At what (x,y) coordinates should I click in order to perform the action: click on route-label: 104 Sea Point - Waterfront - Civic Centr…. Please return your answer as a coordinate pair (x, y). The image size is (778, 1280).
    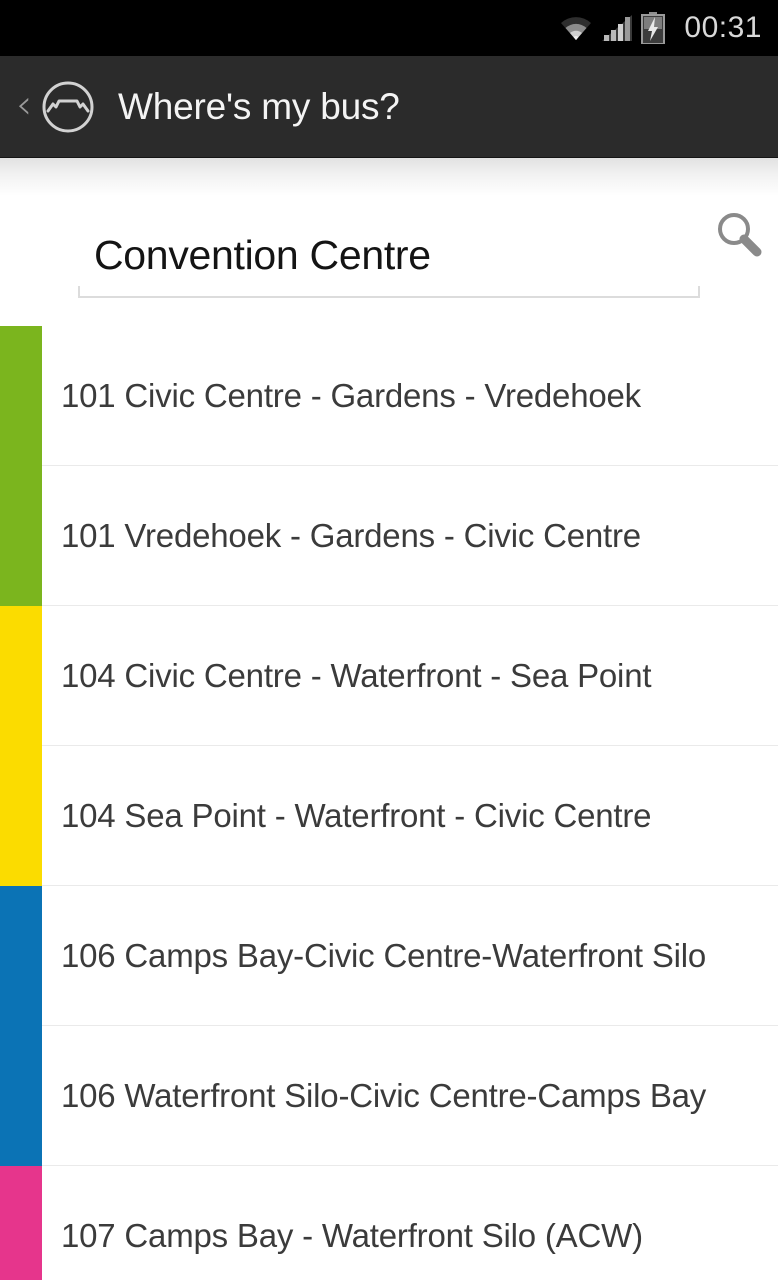
    Looking at the image, I should click on (356, 815).